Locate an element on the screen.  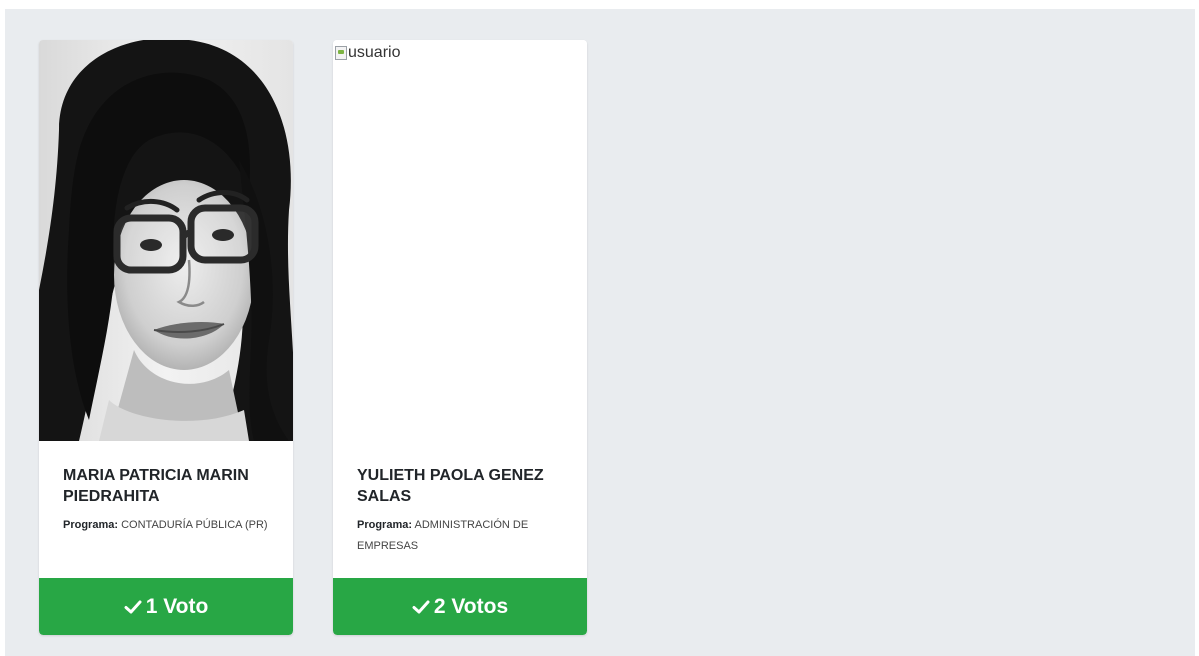
image-alt-text: usuario is located at coordinates (374, 52).